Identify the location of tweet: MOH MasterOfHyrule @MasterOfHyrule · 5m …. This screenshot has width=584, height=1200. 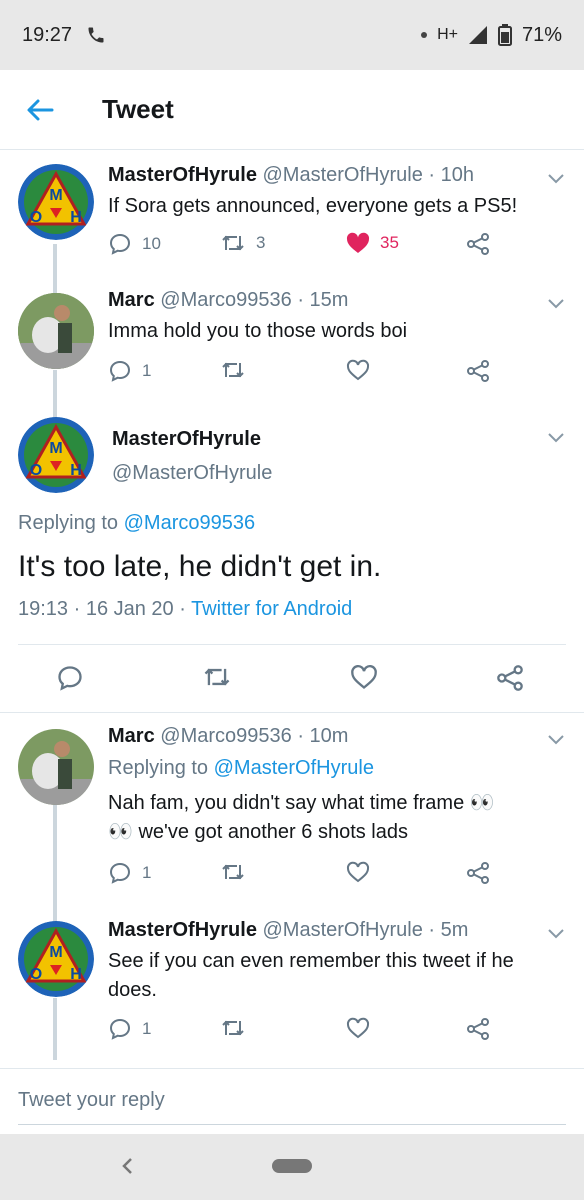
(292, 985).